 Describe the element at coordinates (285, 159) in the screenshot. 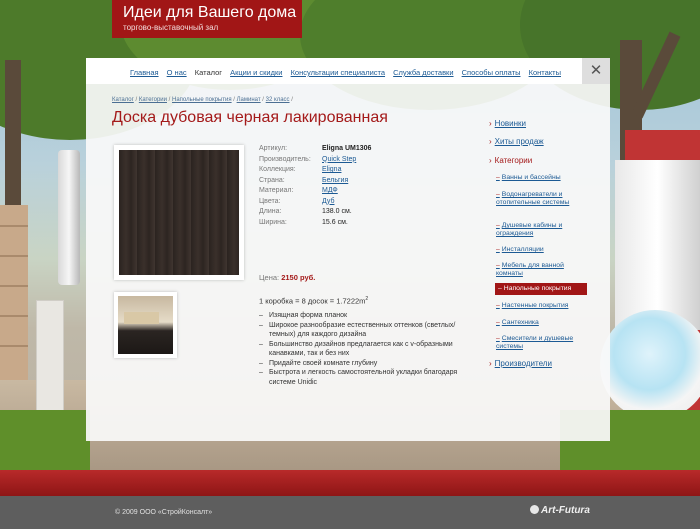

I see `spec-key: Производитель:` at that location.